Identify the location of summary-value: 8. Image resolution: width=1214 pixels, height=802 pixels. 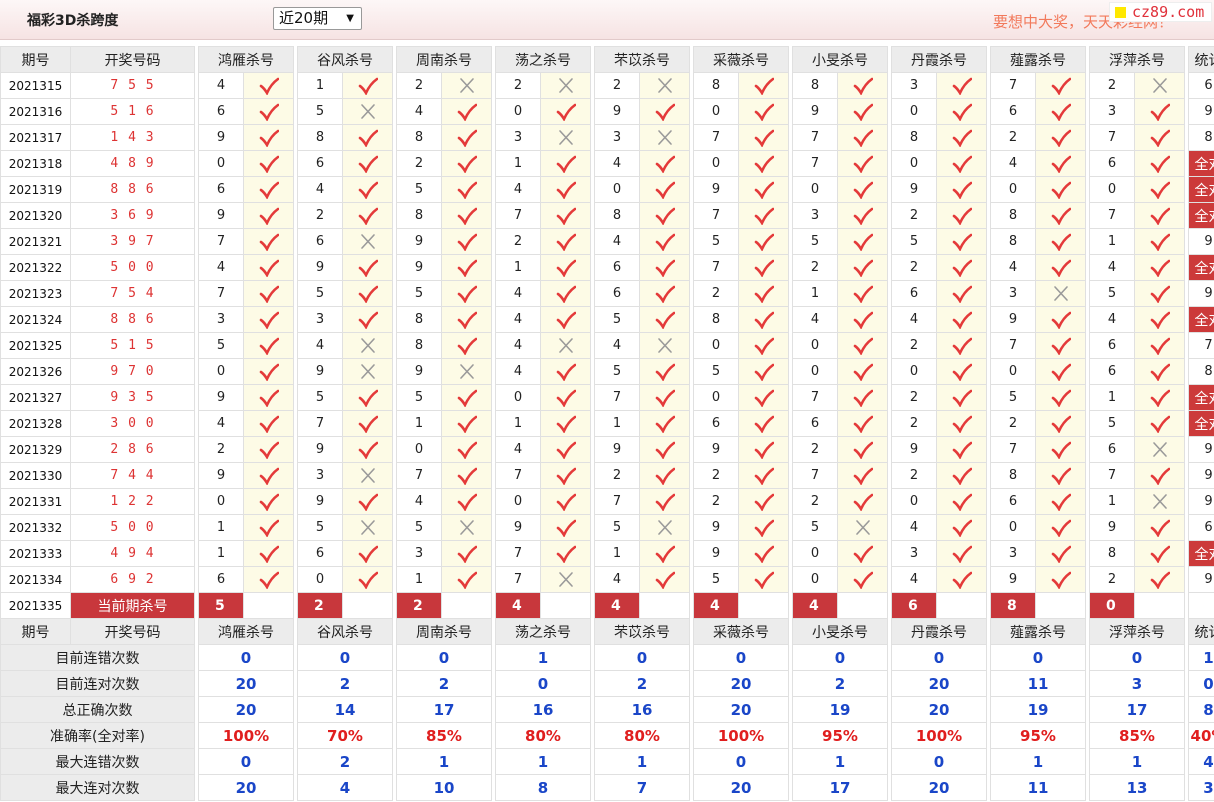
(543, 787).